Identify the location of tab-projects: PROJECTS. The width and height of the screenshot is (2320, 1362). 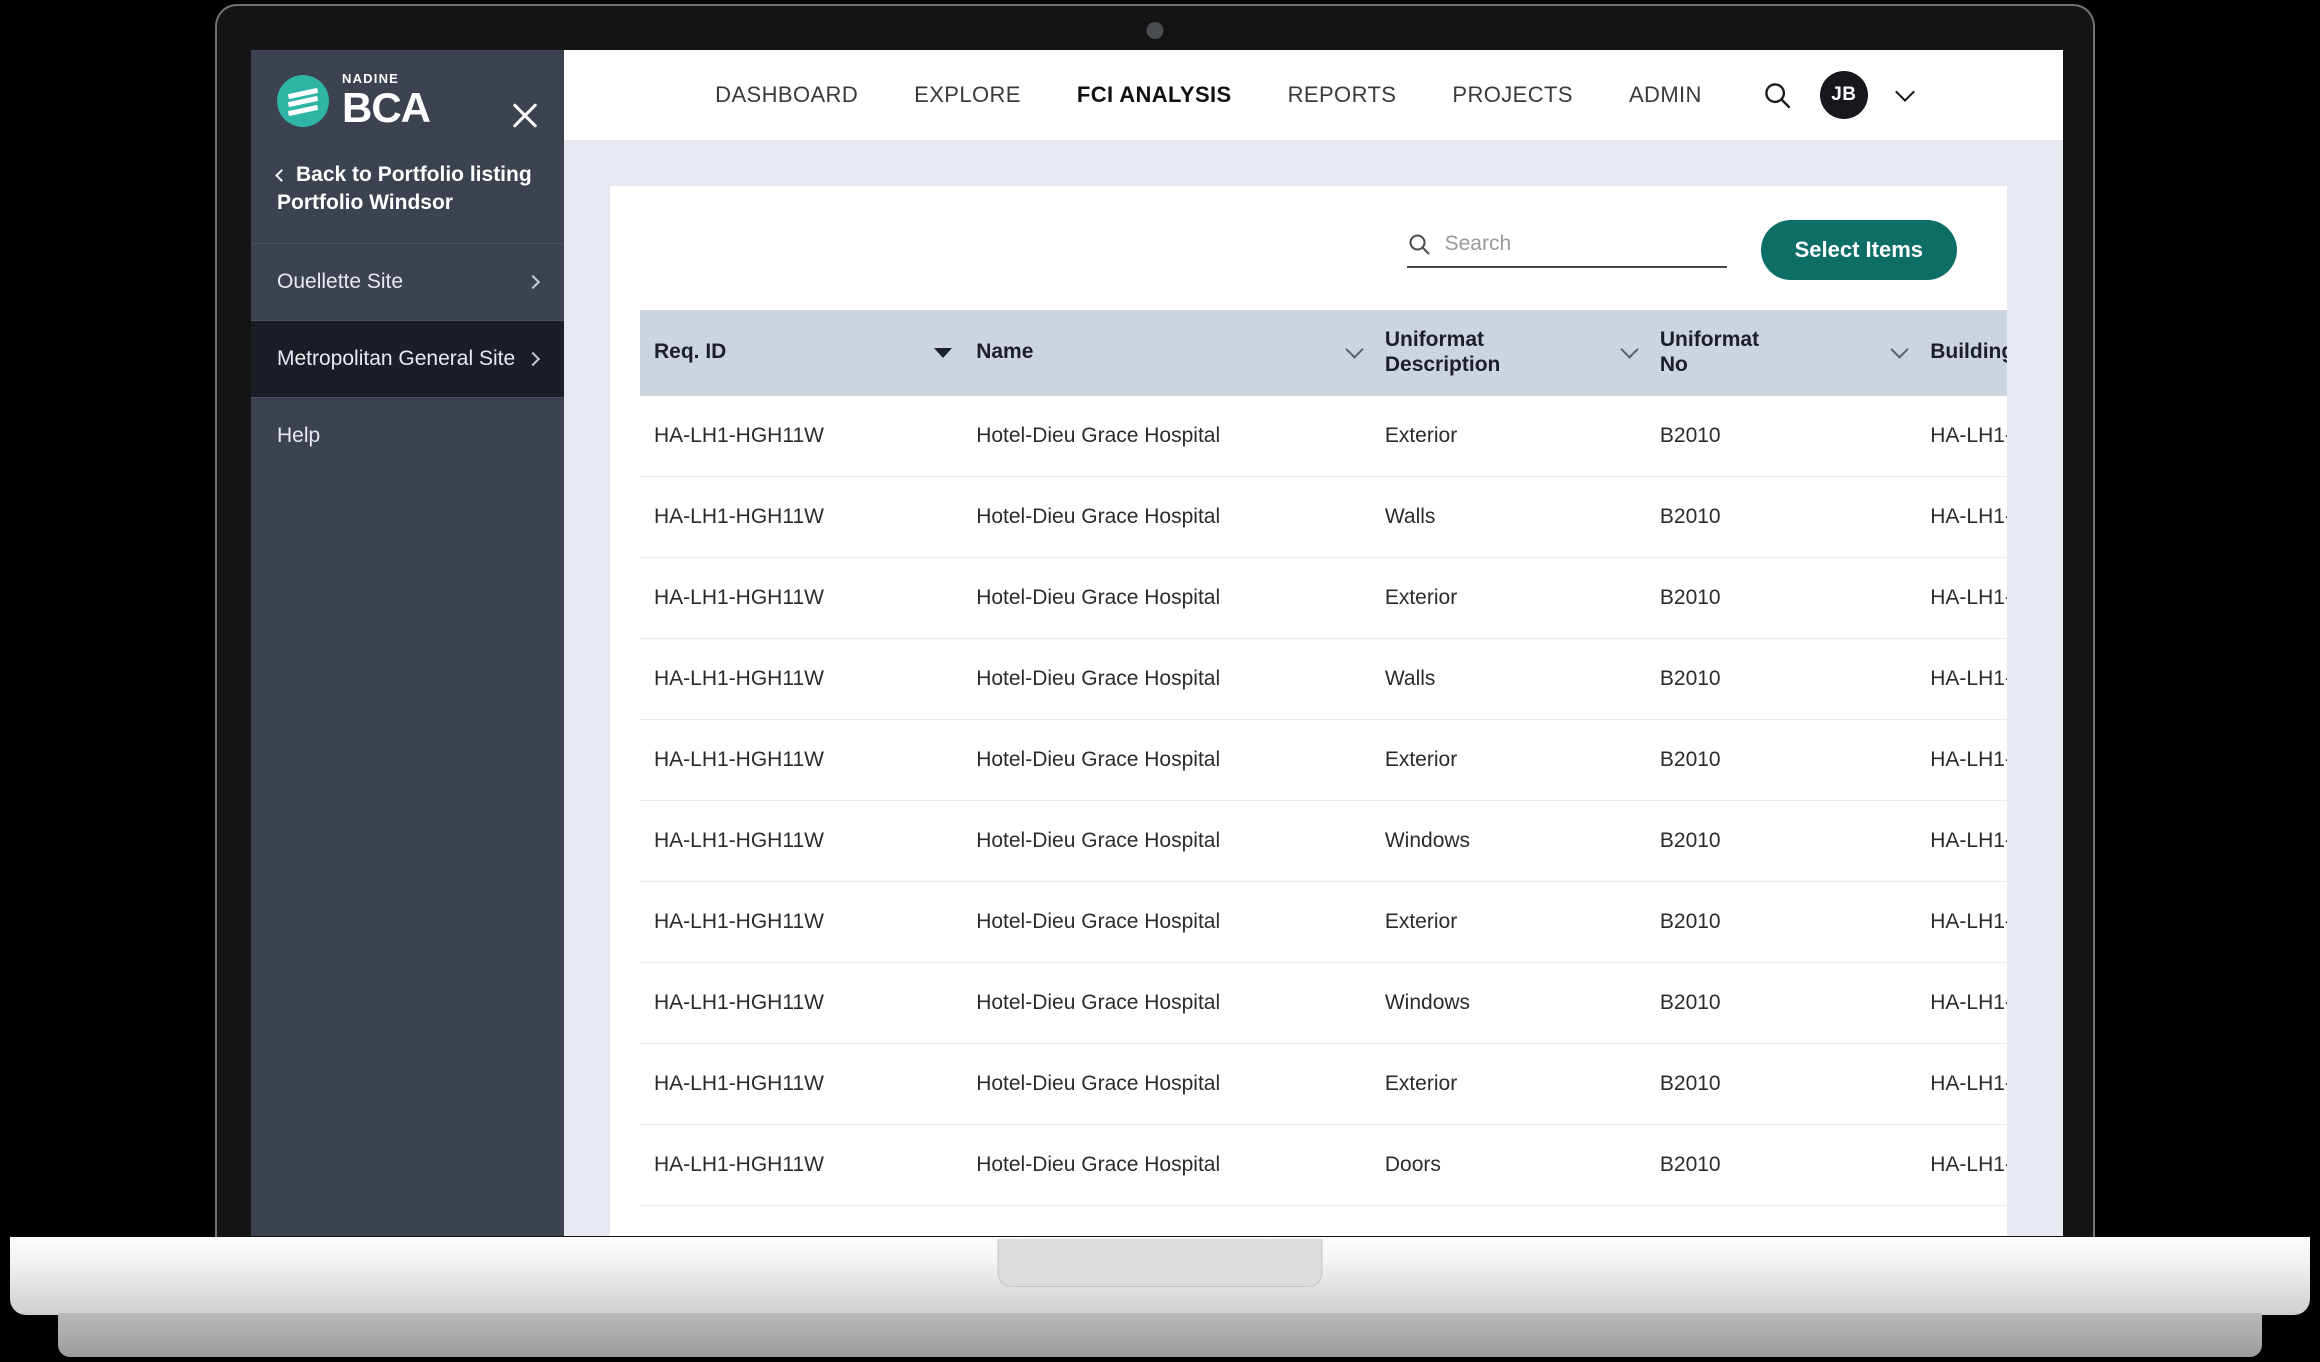
(1512, 95).